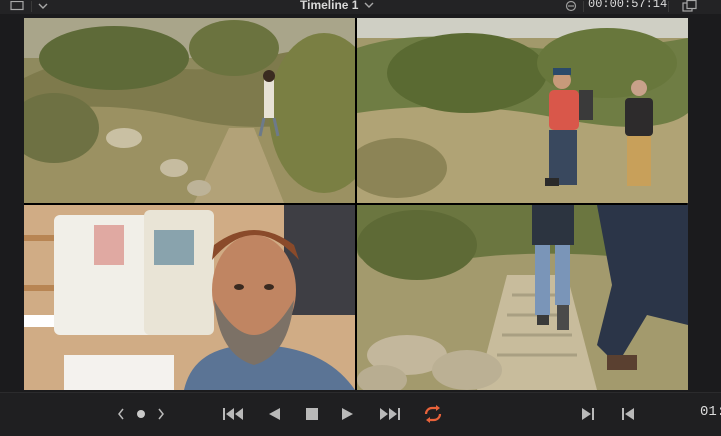 This screenshot has height=436, width=721. What do you see at coordinates (627, 5) in the screenshot?
I see `header-timecode: 00:00:57:14` at bounding box center [627, 5].